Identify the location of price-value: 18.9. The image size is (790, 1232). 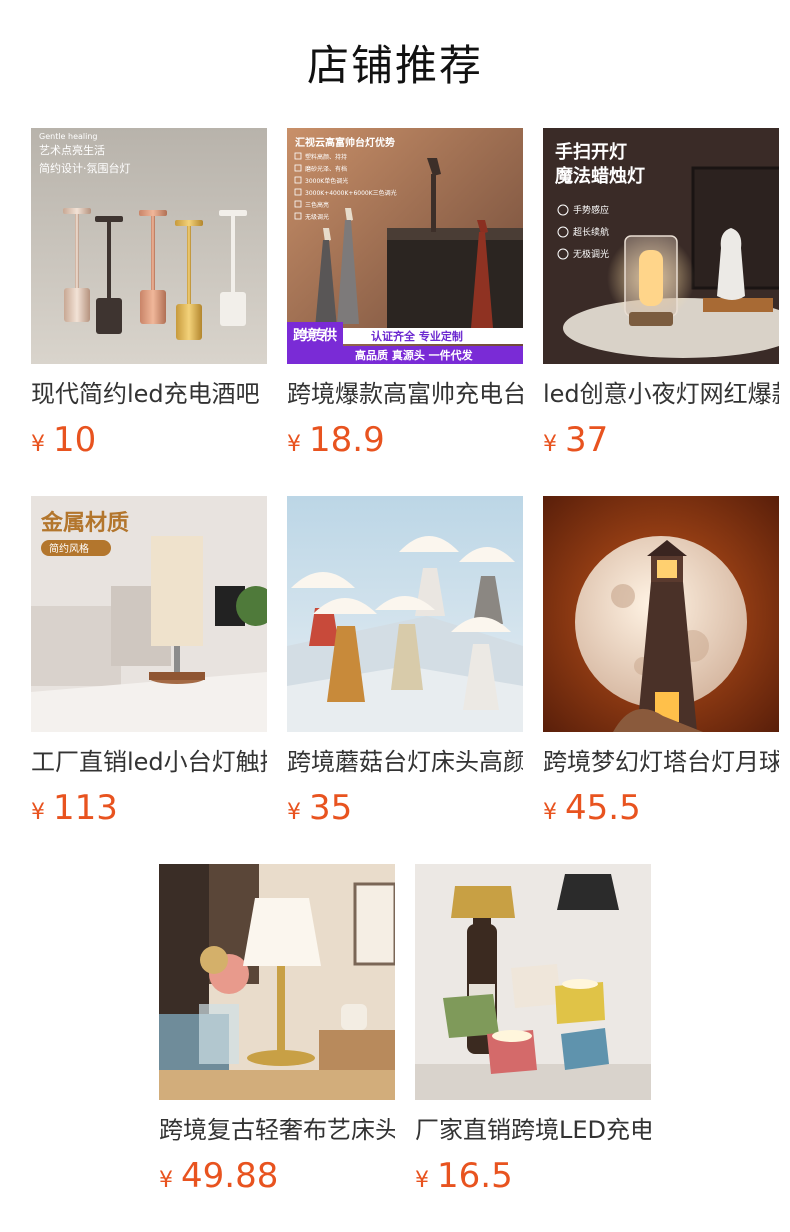
(347, 440).